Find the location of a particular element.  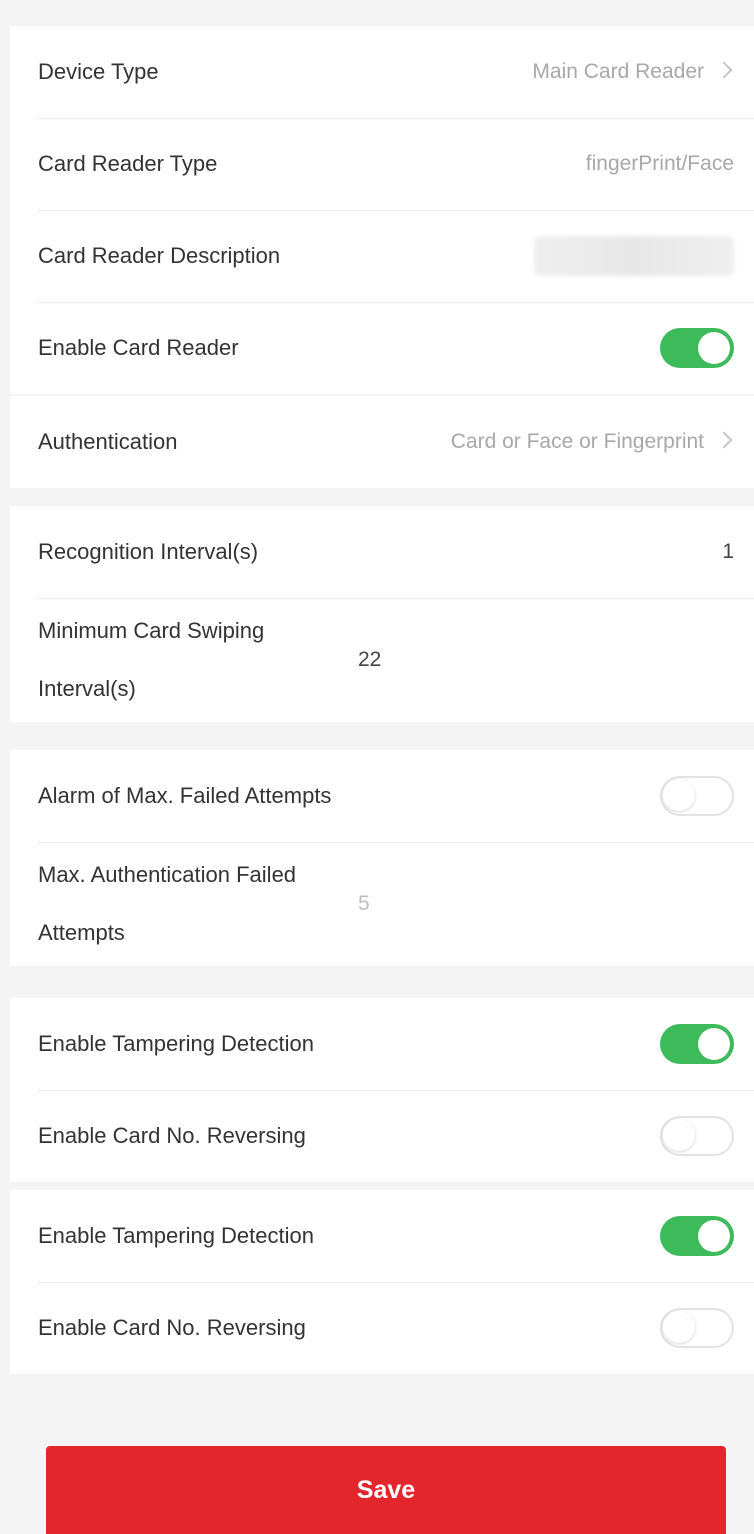

recognition-interval-value: 1 is located at coordinates (728, 552).